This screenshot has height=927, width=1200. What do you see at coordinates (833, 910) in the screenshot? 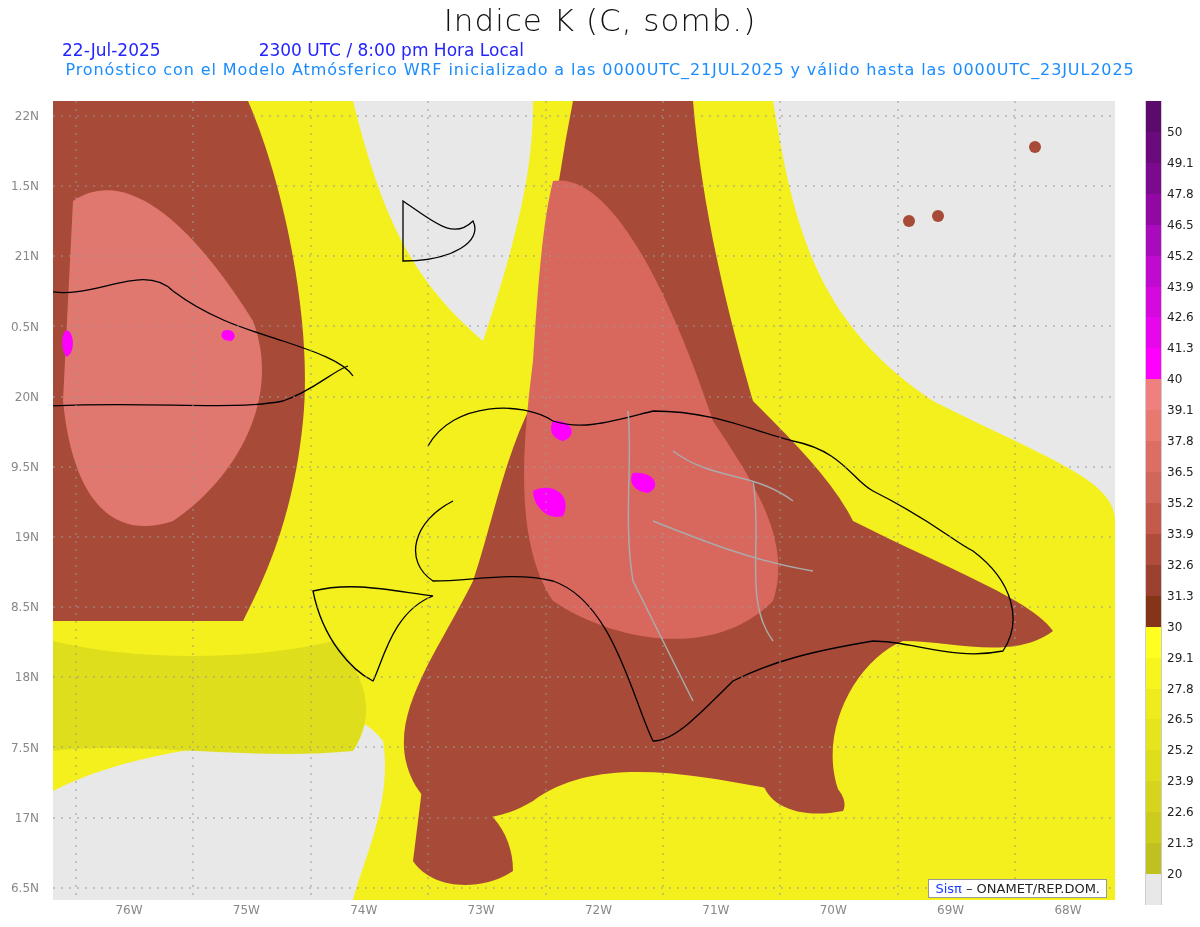
I see `longitude-label: 70W` at bounding box center [833, 910].